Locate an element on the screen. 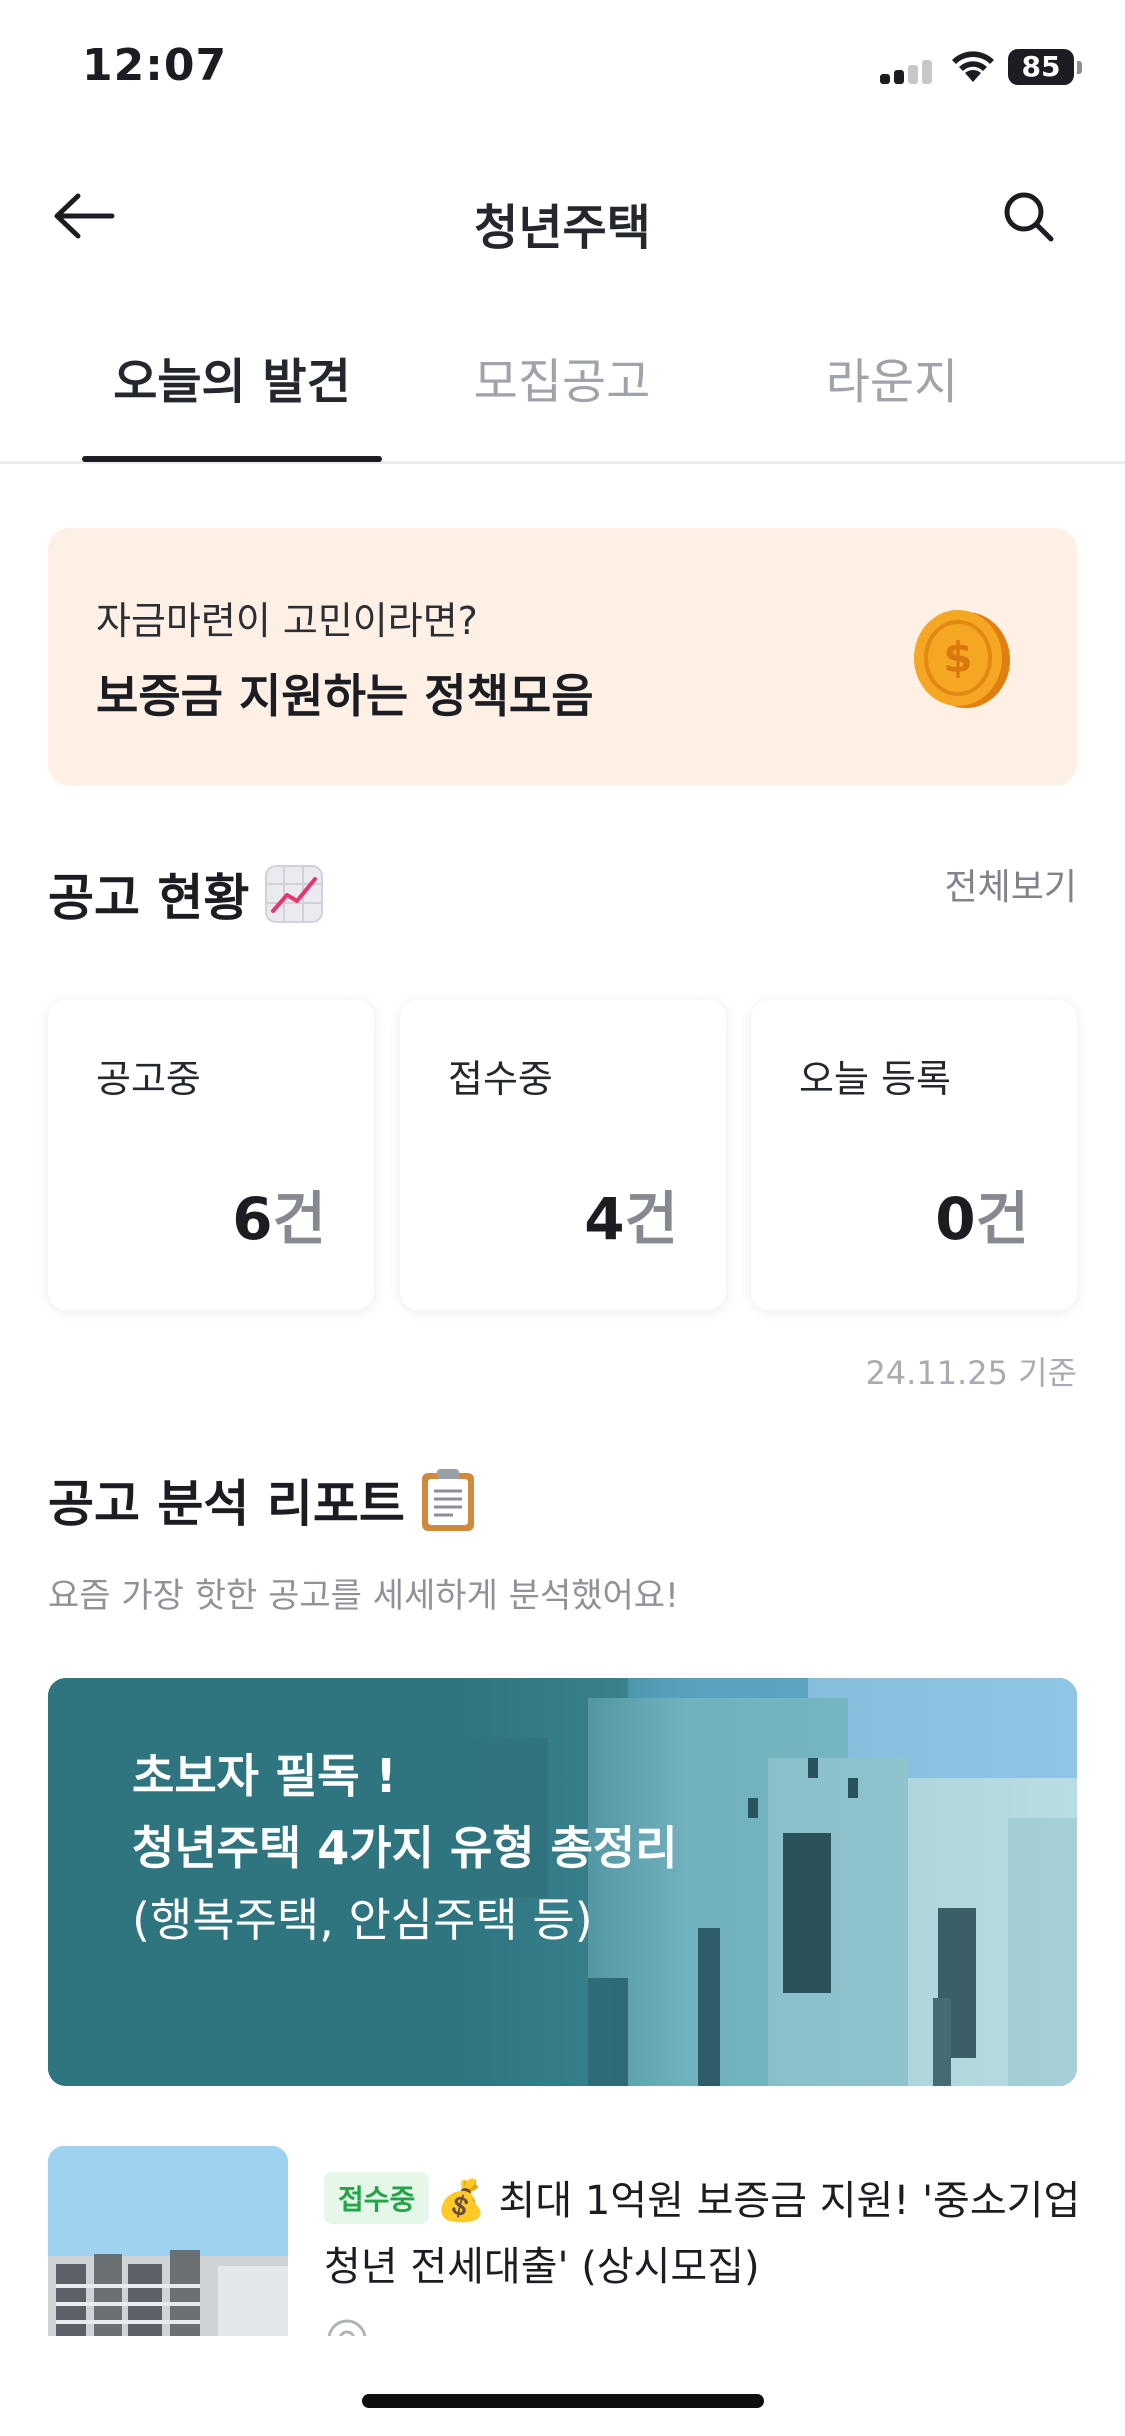 Image resolution: width=1125 pixels, height=2436 pixels. report-line-1: 초보자 필독 ! is located at coordinates (264, 1776).